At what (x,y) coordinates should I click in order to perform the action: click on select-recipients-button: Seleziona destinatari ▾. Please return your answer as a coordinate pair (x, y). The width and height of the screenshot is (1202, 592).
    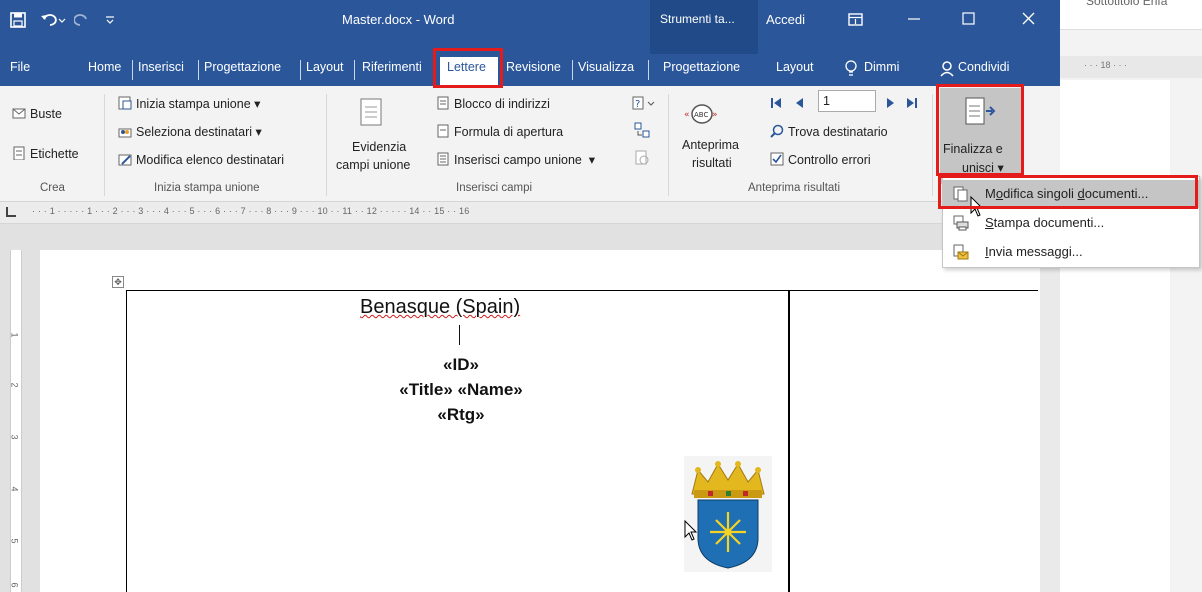
    Looking at the image, I should click on (190, 131).